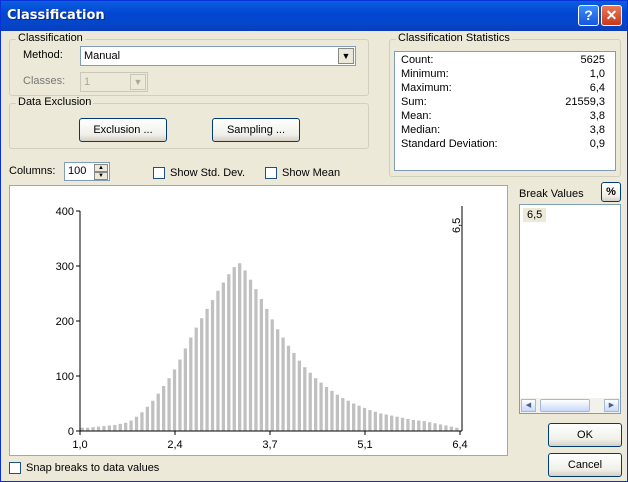 The image size is (628, 482). What do you see at coordinates (585, 435) in the screenshot?
I see `ok-button: OK` at bounding box center [585, 435].